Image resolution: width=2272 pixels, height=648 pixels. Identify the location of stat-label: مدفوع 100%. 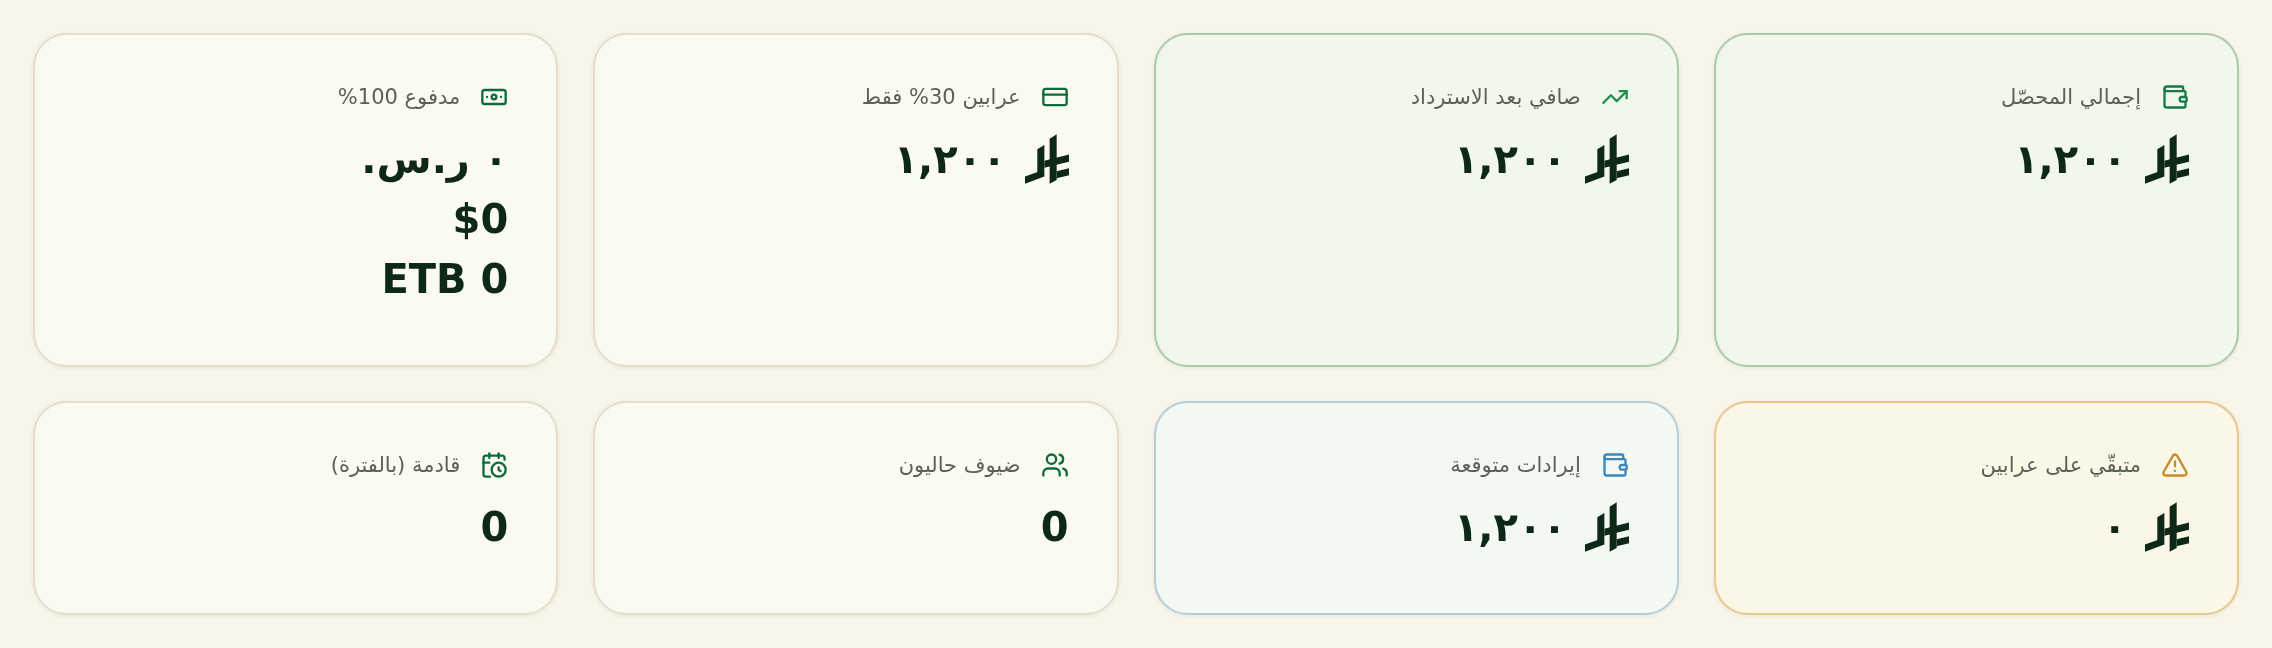
(399, 97).